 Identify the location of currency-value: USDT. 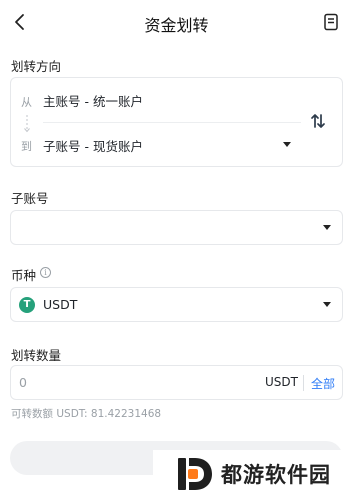
(60, 304).